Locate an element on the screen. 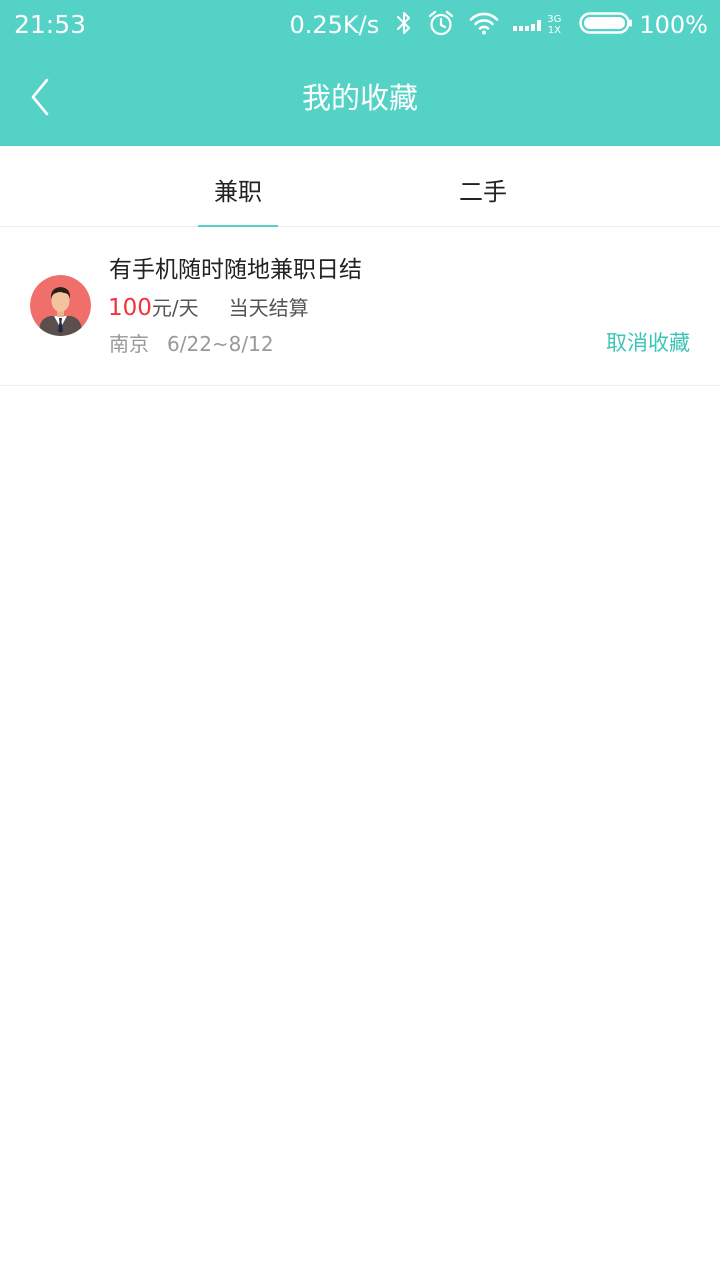  tab-label: 二手 is located at coordinates (483, 192).